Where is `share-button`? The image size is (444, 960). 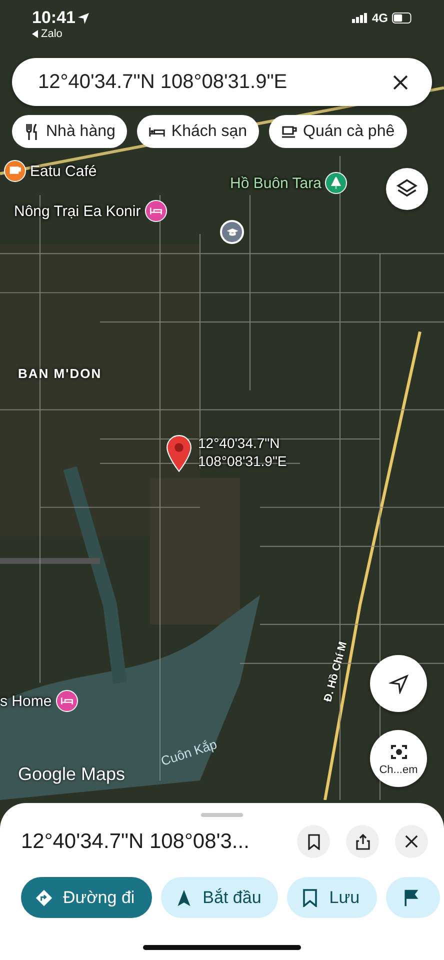 share-button is located at coordinates (362, 841).